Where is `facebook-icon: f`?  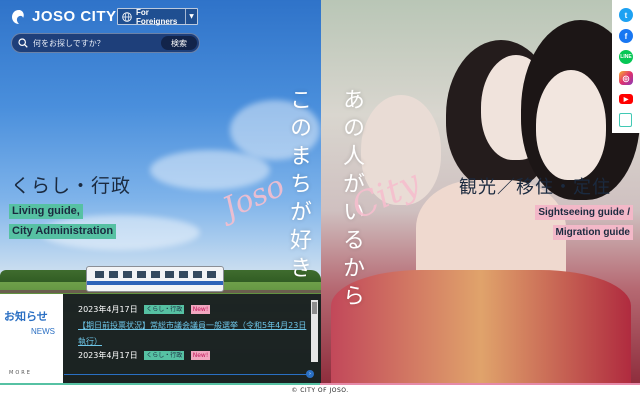 facebook-icon: f is located at coordinates (626, 36).